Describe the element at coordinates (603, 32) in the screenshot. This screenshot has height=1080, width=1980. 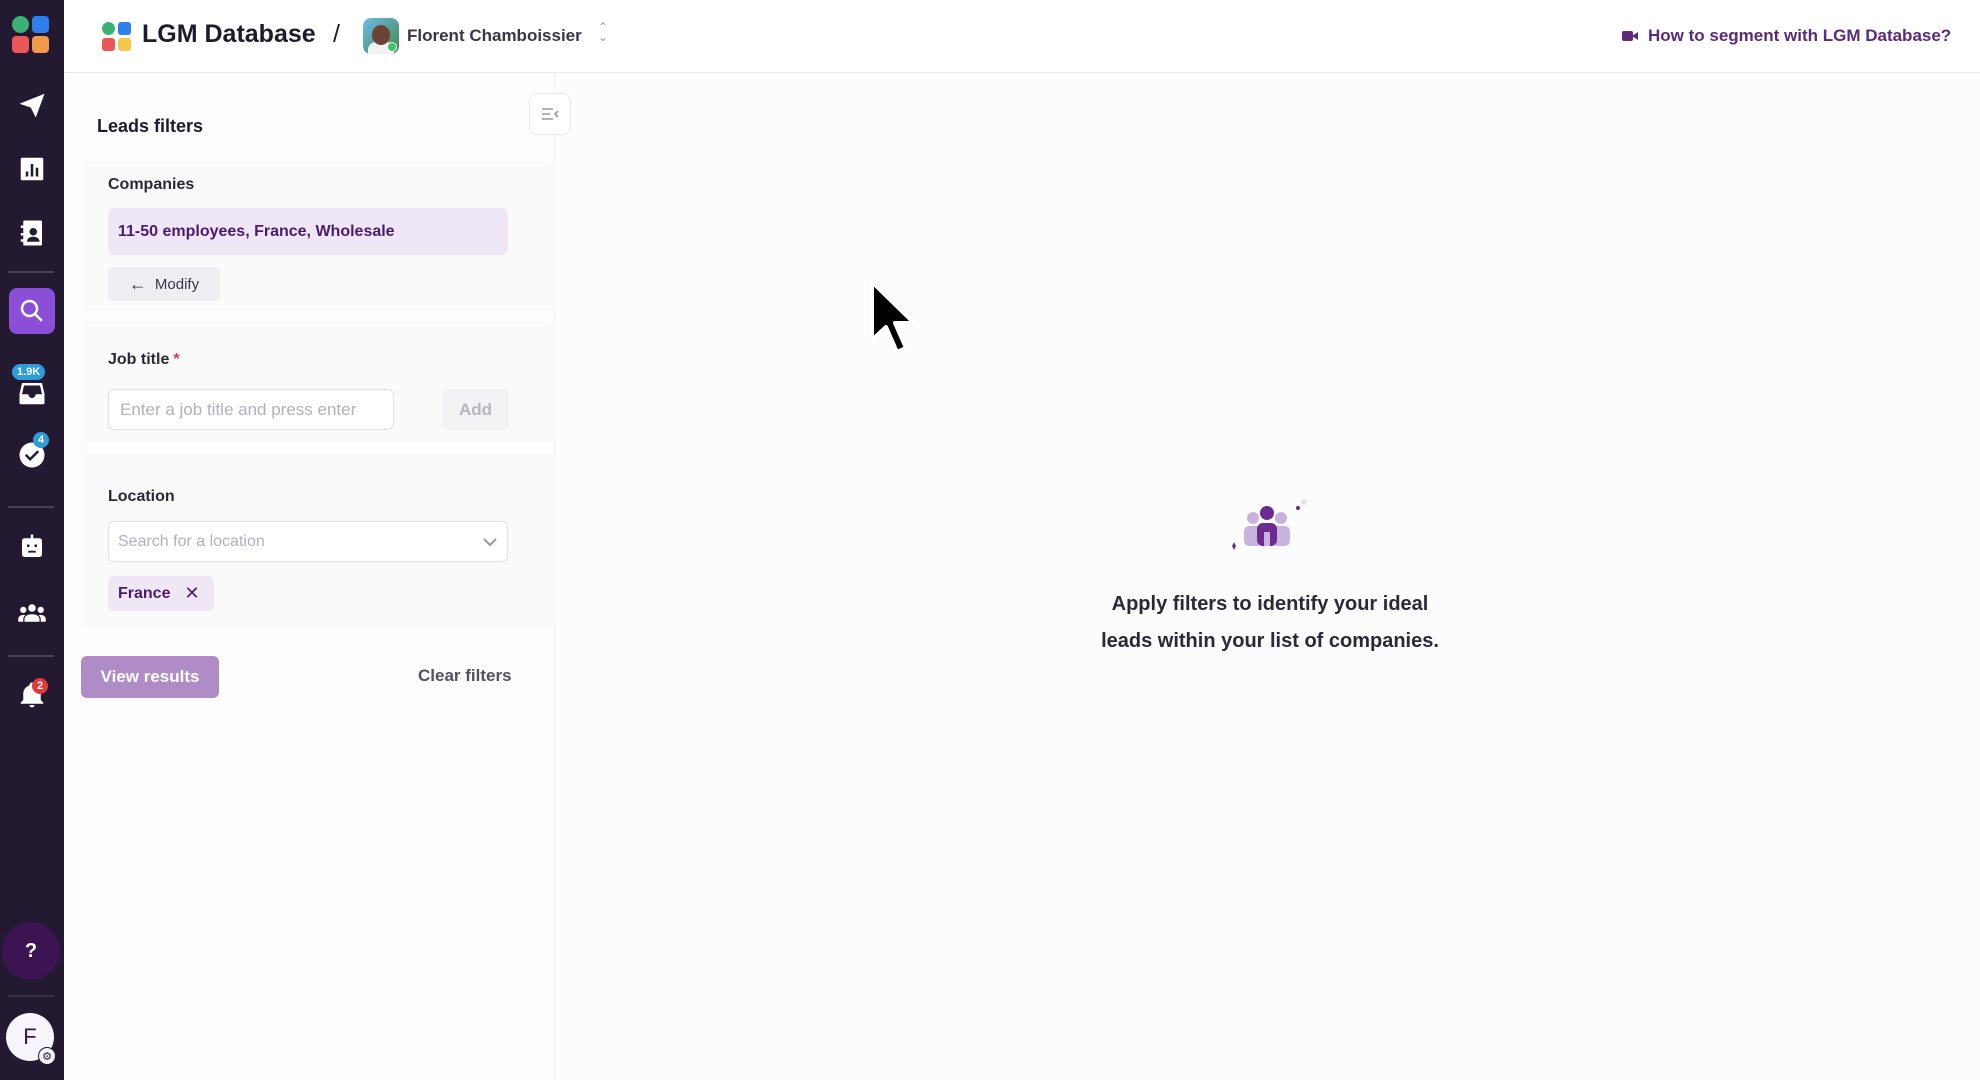
I see `identity-switch-chevron-icon: ⌃ ⌄` at that location.